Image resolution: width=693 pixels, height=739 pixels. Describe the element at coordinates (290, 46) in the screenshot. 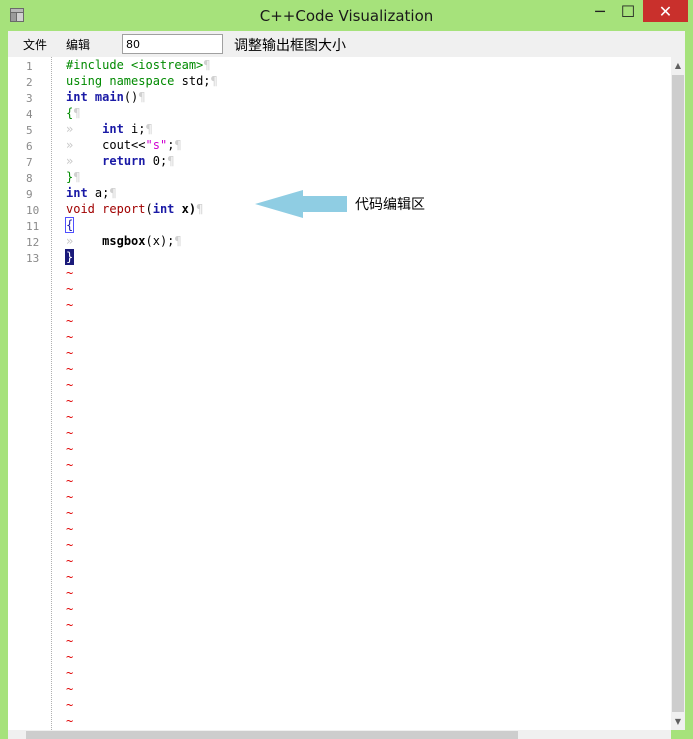

I see `output-size-label: 调整输出框图大小` at that location.